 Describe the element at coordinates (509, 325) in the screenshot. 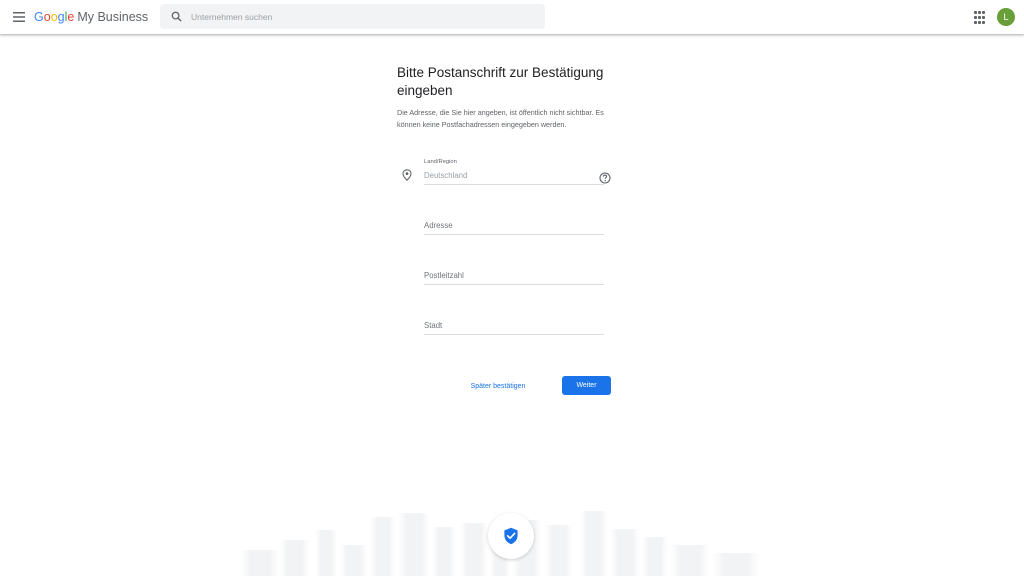

I see `city-input` at that location.